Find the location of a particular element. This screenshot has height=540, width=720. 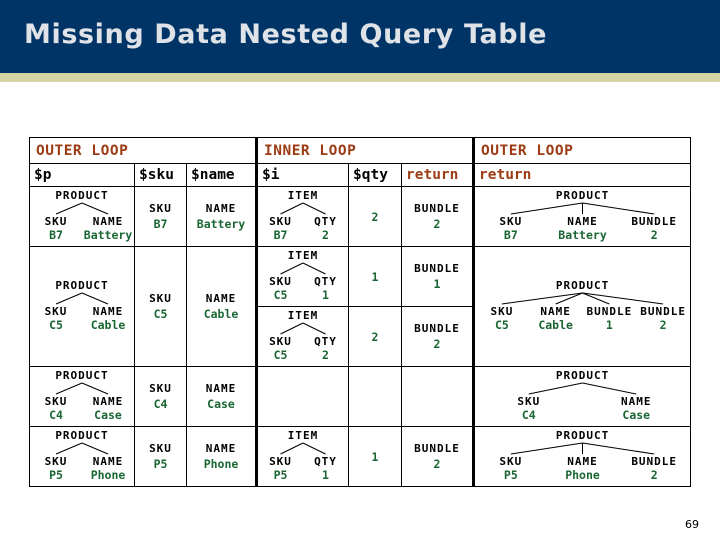

cell-inner-return: BUNDLE 2 is located at coordinates (437, 336).